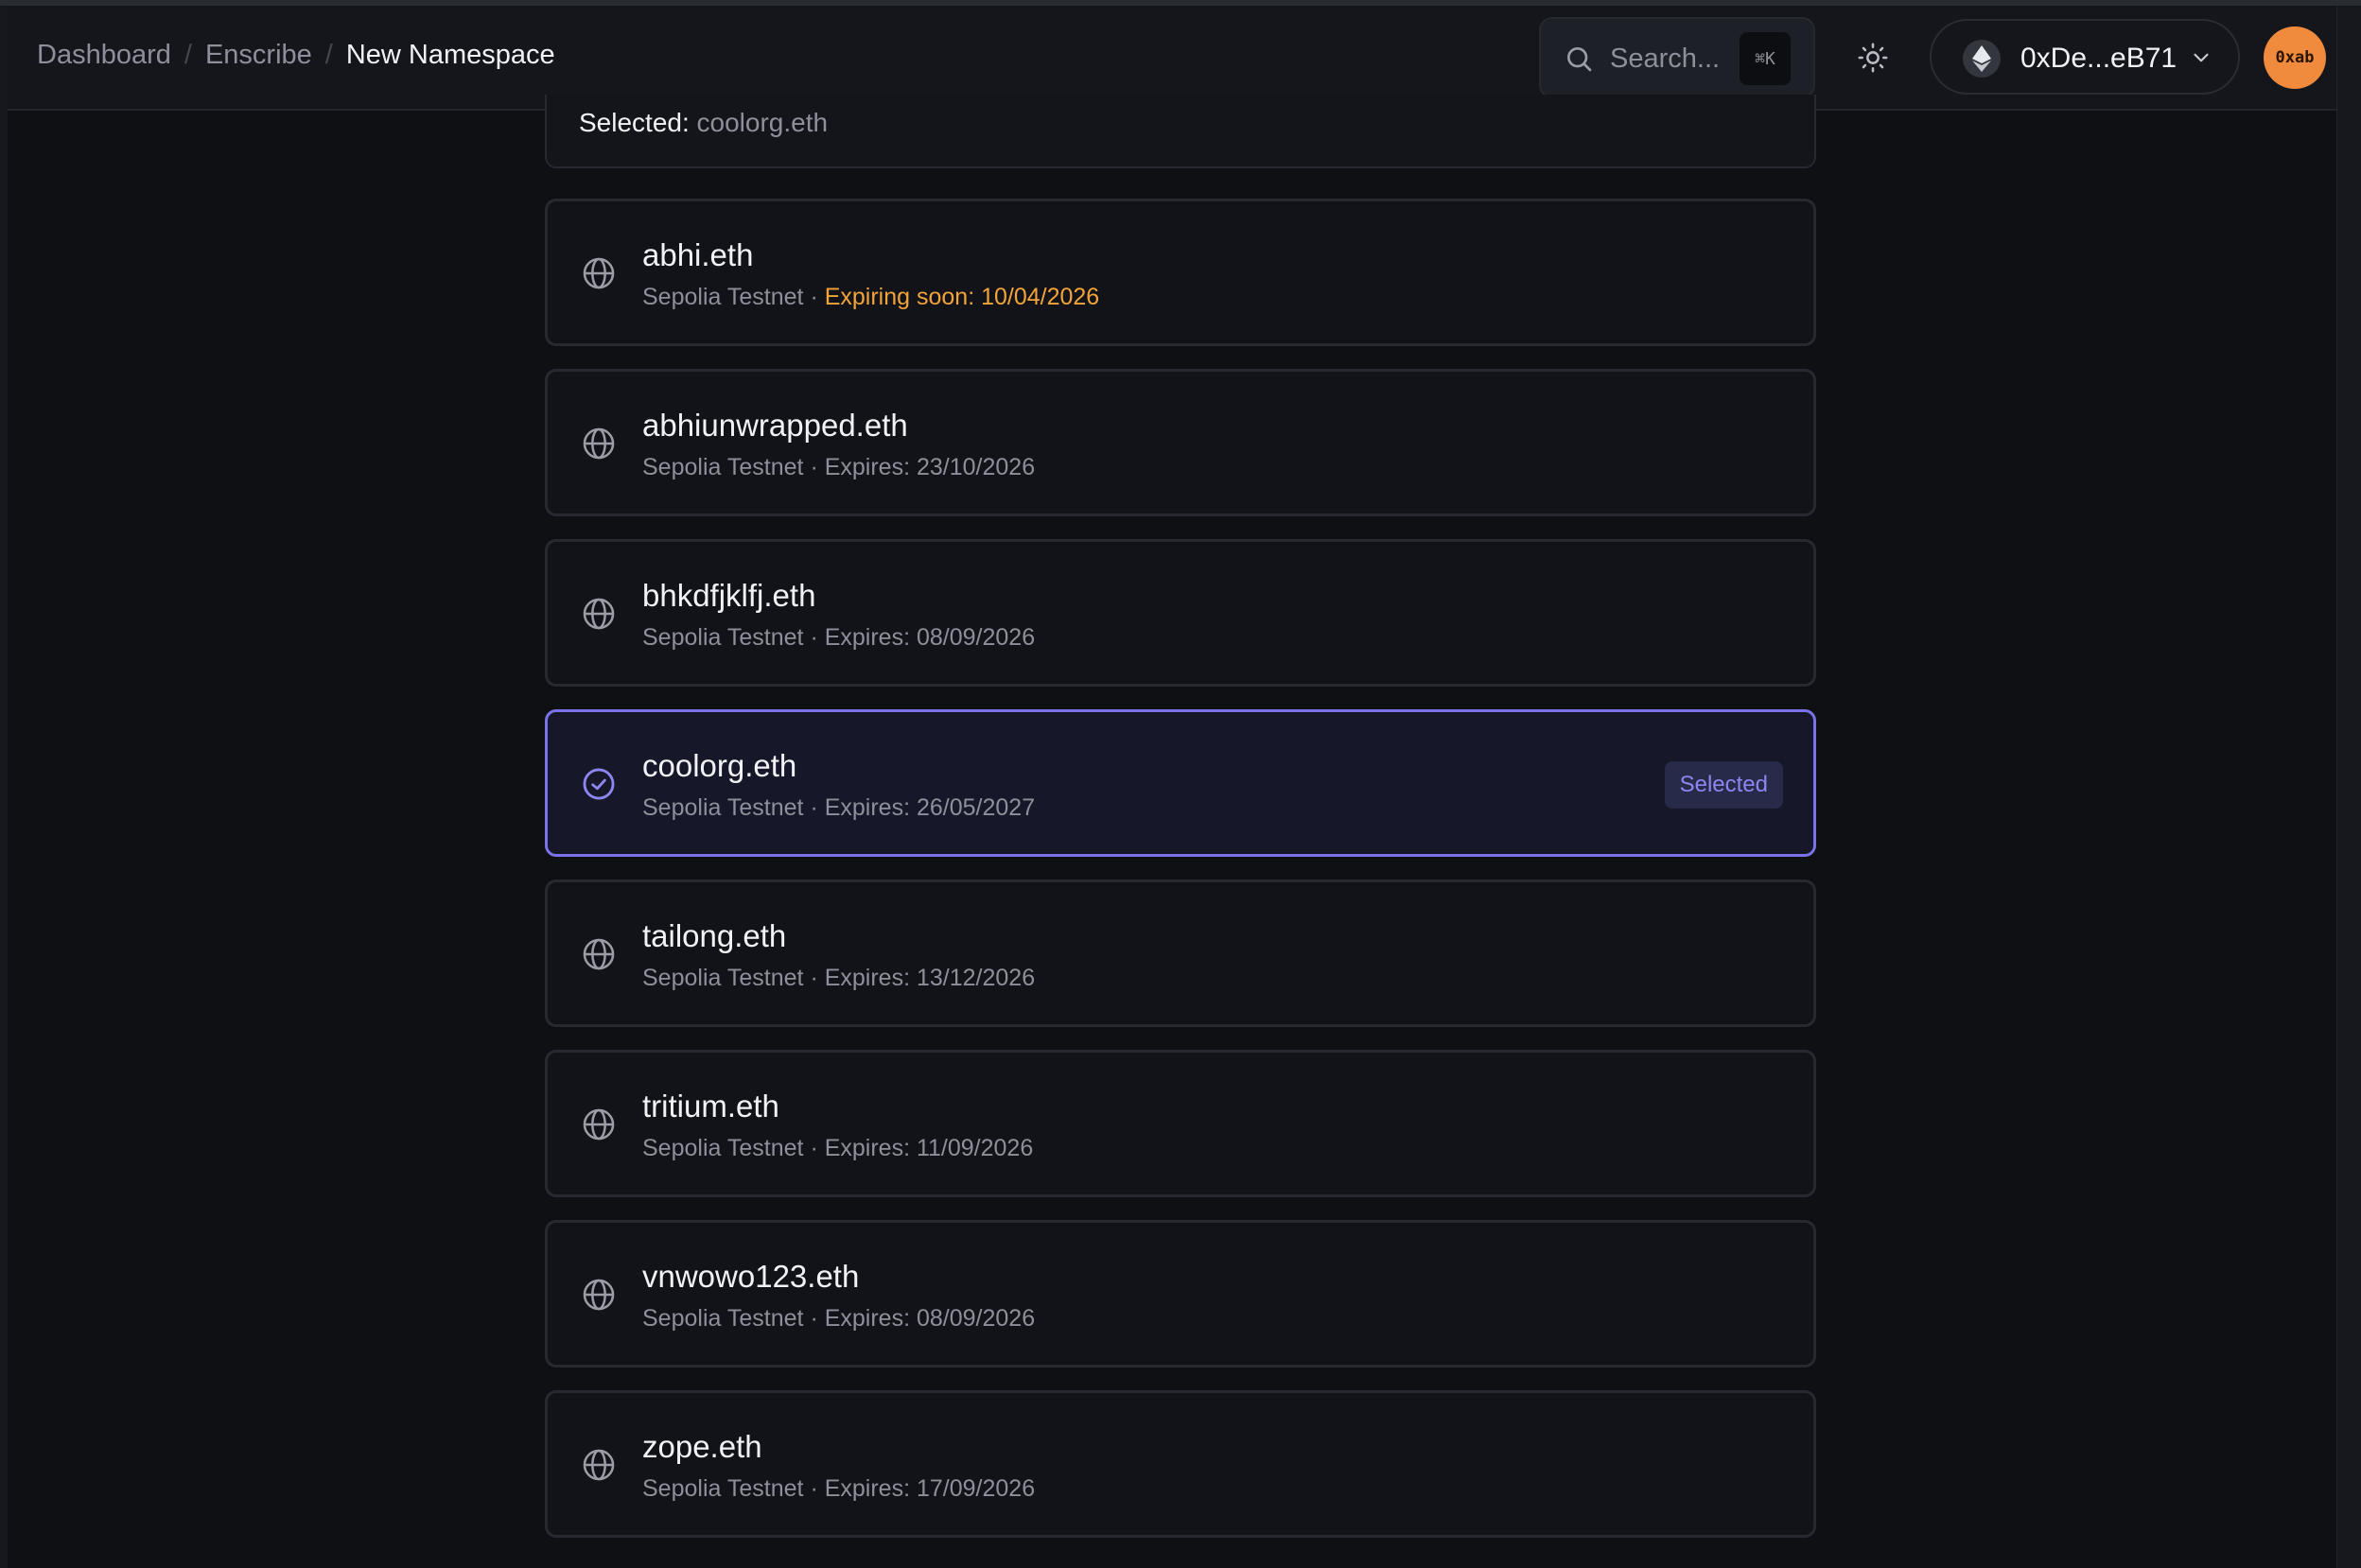  What do you see at coordinates (104, 55) in the screenshot?
I see `breadcrumb-dashboard: Dashboard` at bounding box center [104, 55].